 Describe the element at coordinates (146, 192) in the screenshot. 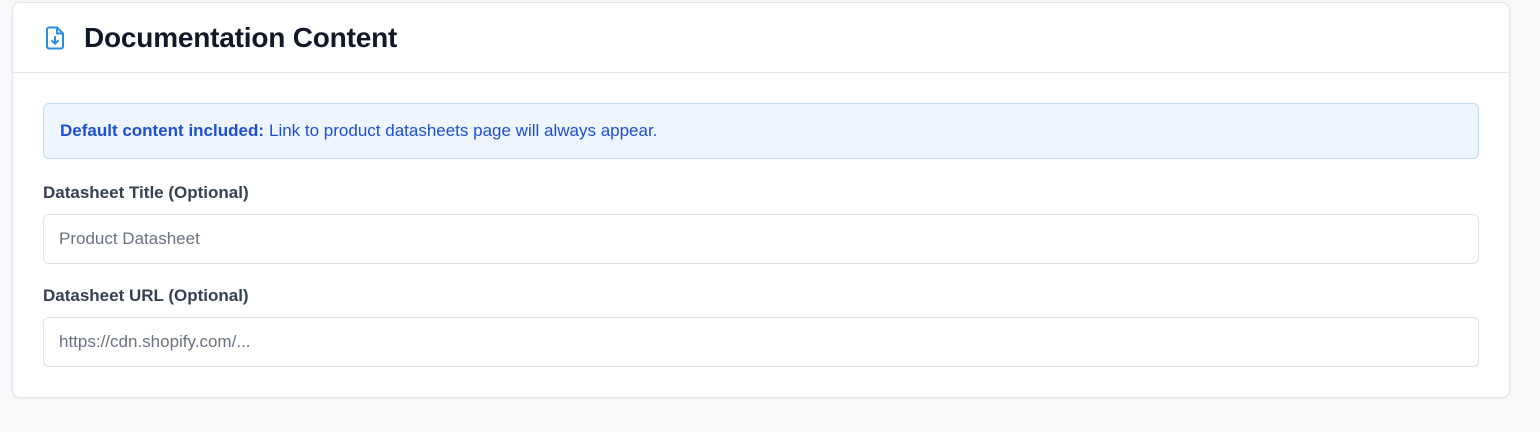

I see `datasheet-title-label: Datasheet Title (Optional)` at that location.